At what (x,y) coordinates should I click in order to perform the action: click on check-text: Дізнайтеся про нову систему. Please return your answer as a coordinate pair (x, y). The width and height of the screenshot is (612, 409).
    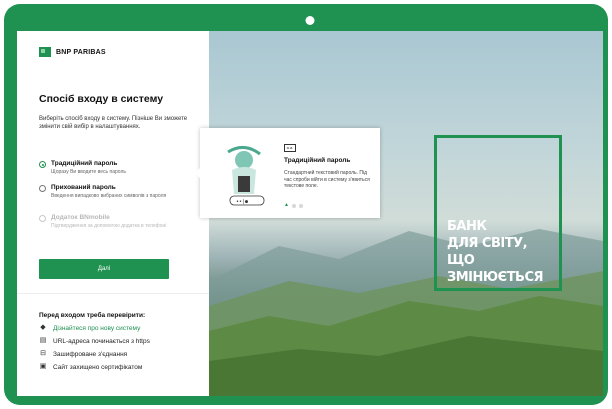
    Looking at the image, I should click on (96, 328).